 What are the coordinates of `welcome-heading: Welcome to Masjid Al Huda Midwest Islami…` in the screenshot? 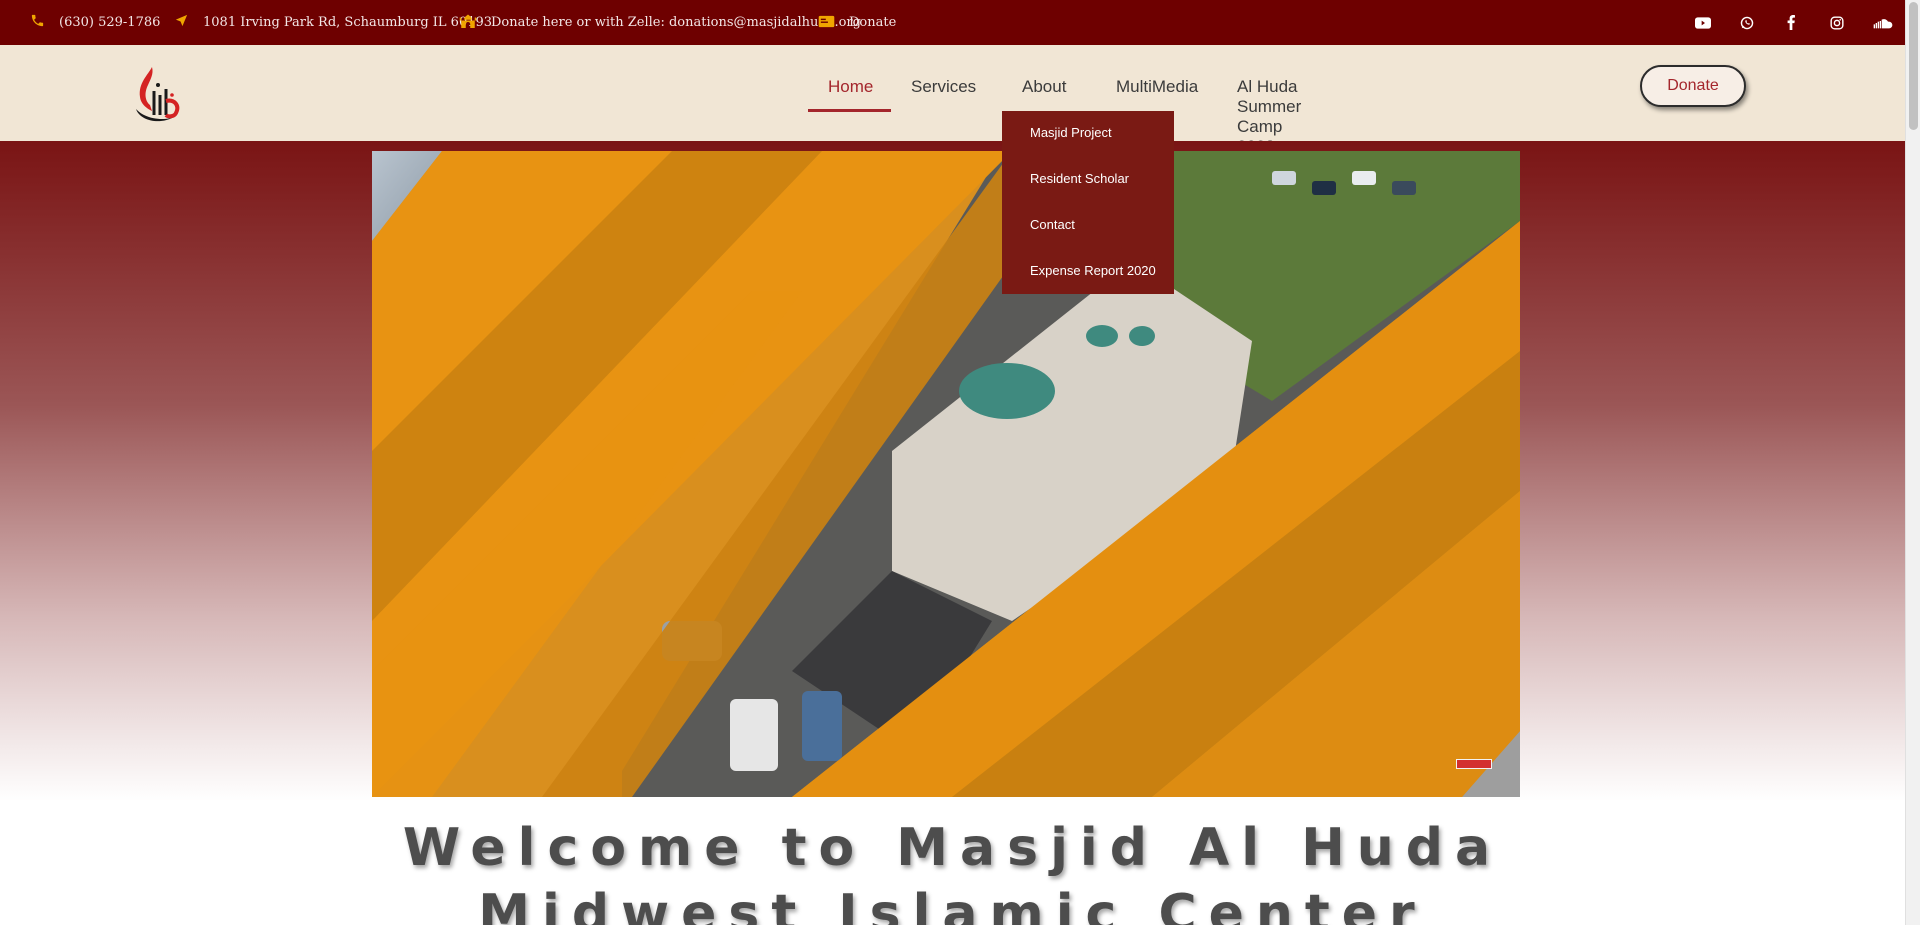 It's located at (952, 870).